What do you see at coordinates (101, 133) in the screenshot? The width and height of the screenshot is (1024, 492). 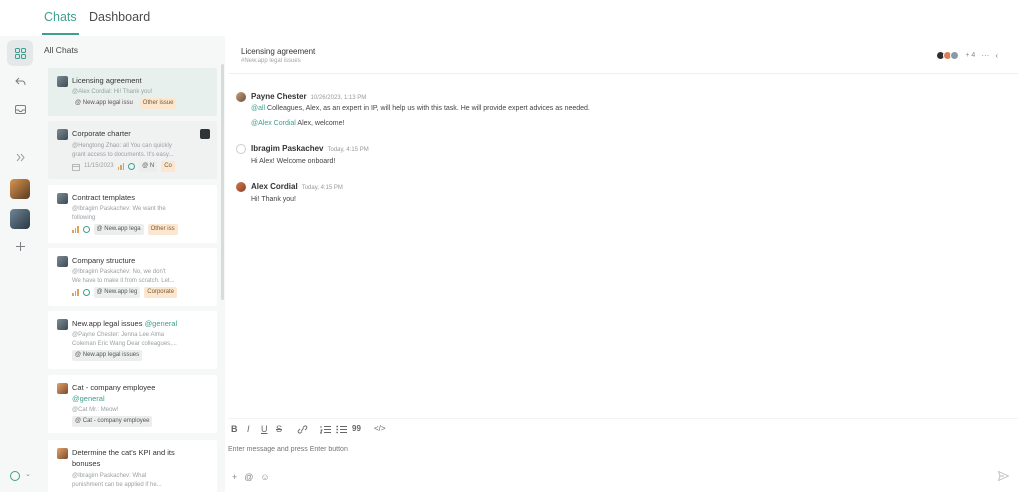 I see `chat-title: Corporate charter` at bounding box center [101, 133].